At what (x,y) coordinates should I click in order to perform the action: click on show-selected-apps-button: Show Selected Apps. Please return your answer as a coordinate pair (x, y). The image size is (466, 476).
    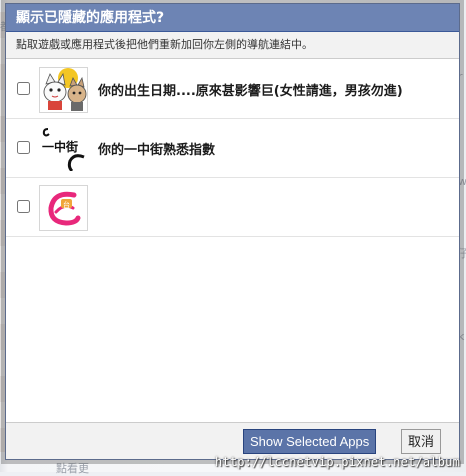
    Looking at the image, I should click on (310, 441).